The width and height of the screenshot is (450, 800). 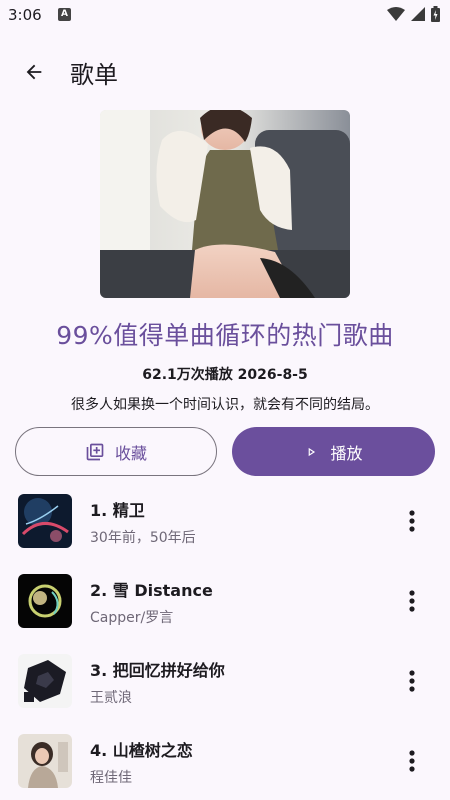 What do you see at coordinates (396, 14) in the screenshot?
I see `wifi-icon` at bounding box center [396, 14].